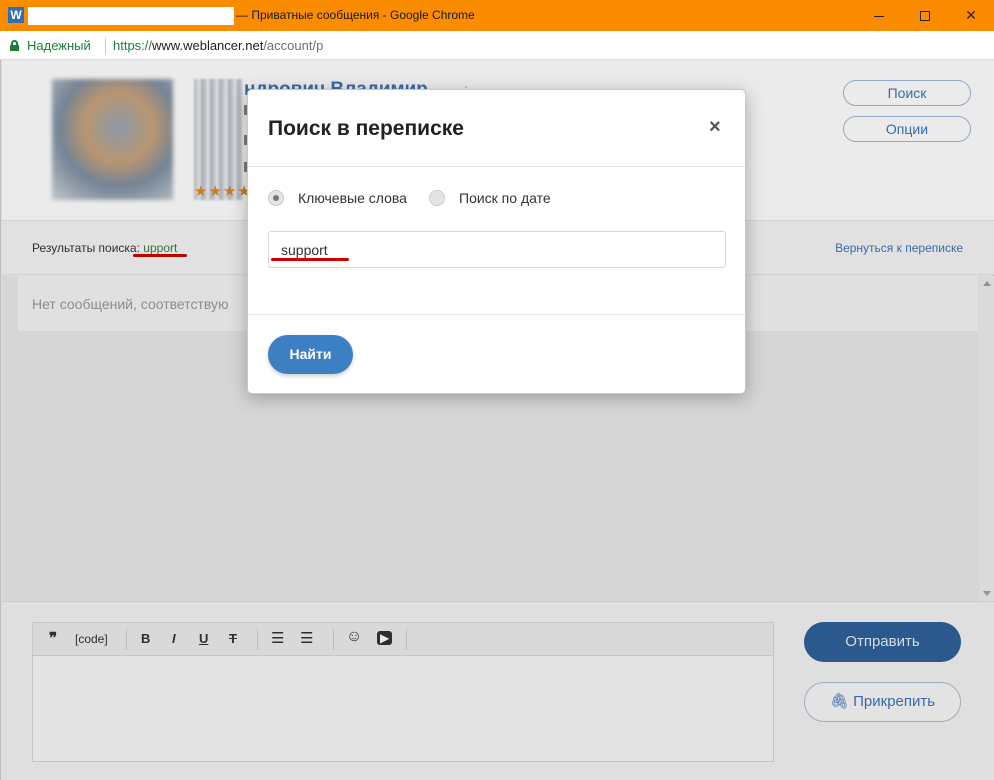  What do you see at coordinates (310, 259) in the screenshot?
I see `highlight-underline` at bounding box center [310, 259].